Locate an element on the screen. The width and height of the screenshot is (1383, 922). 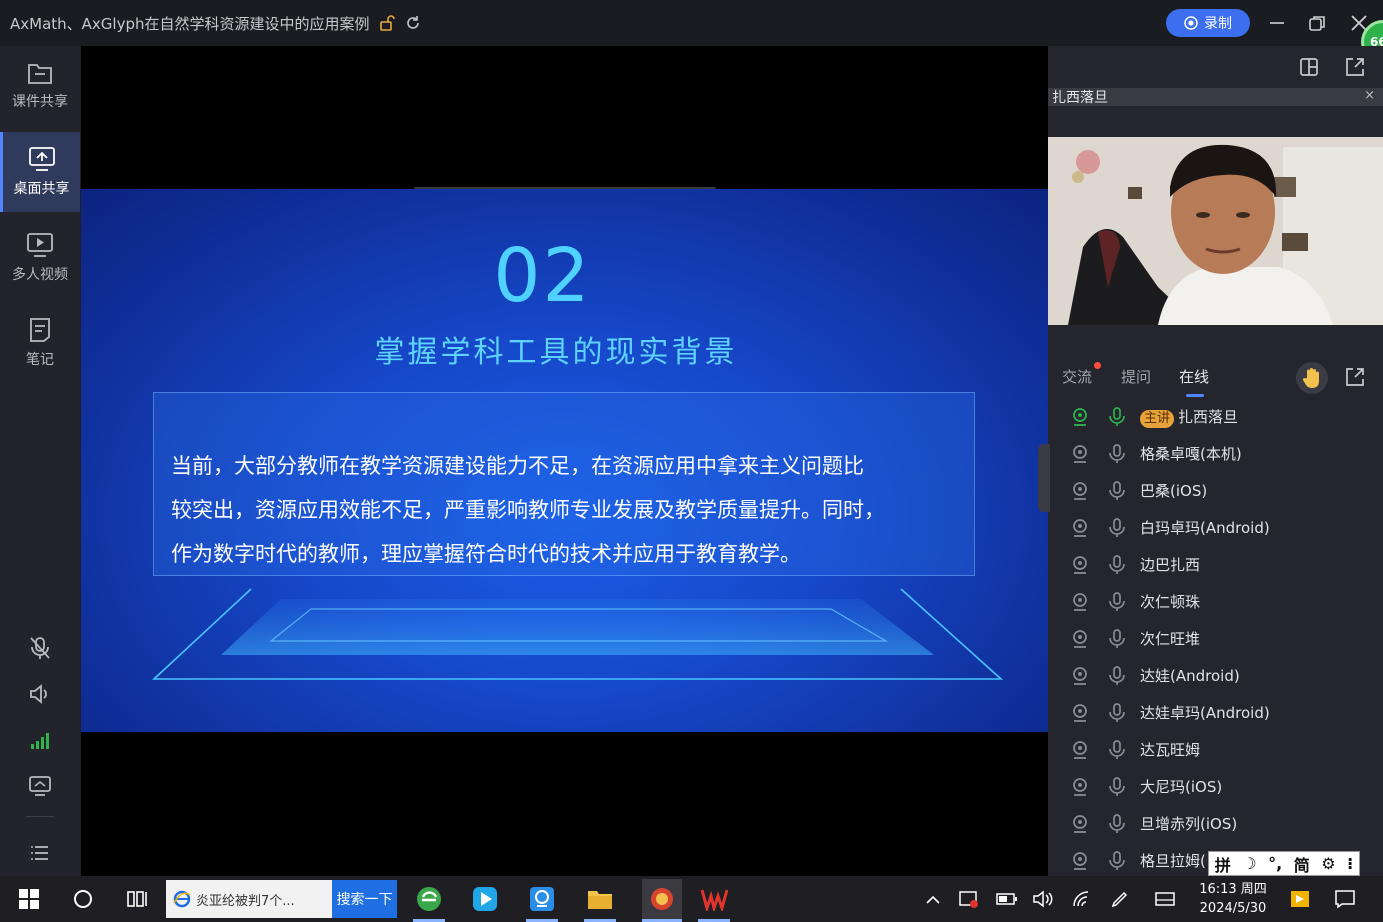
mic-on-icon is located at coordinates (1117, 416).